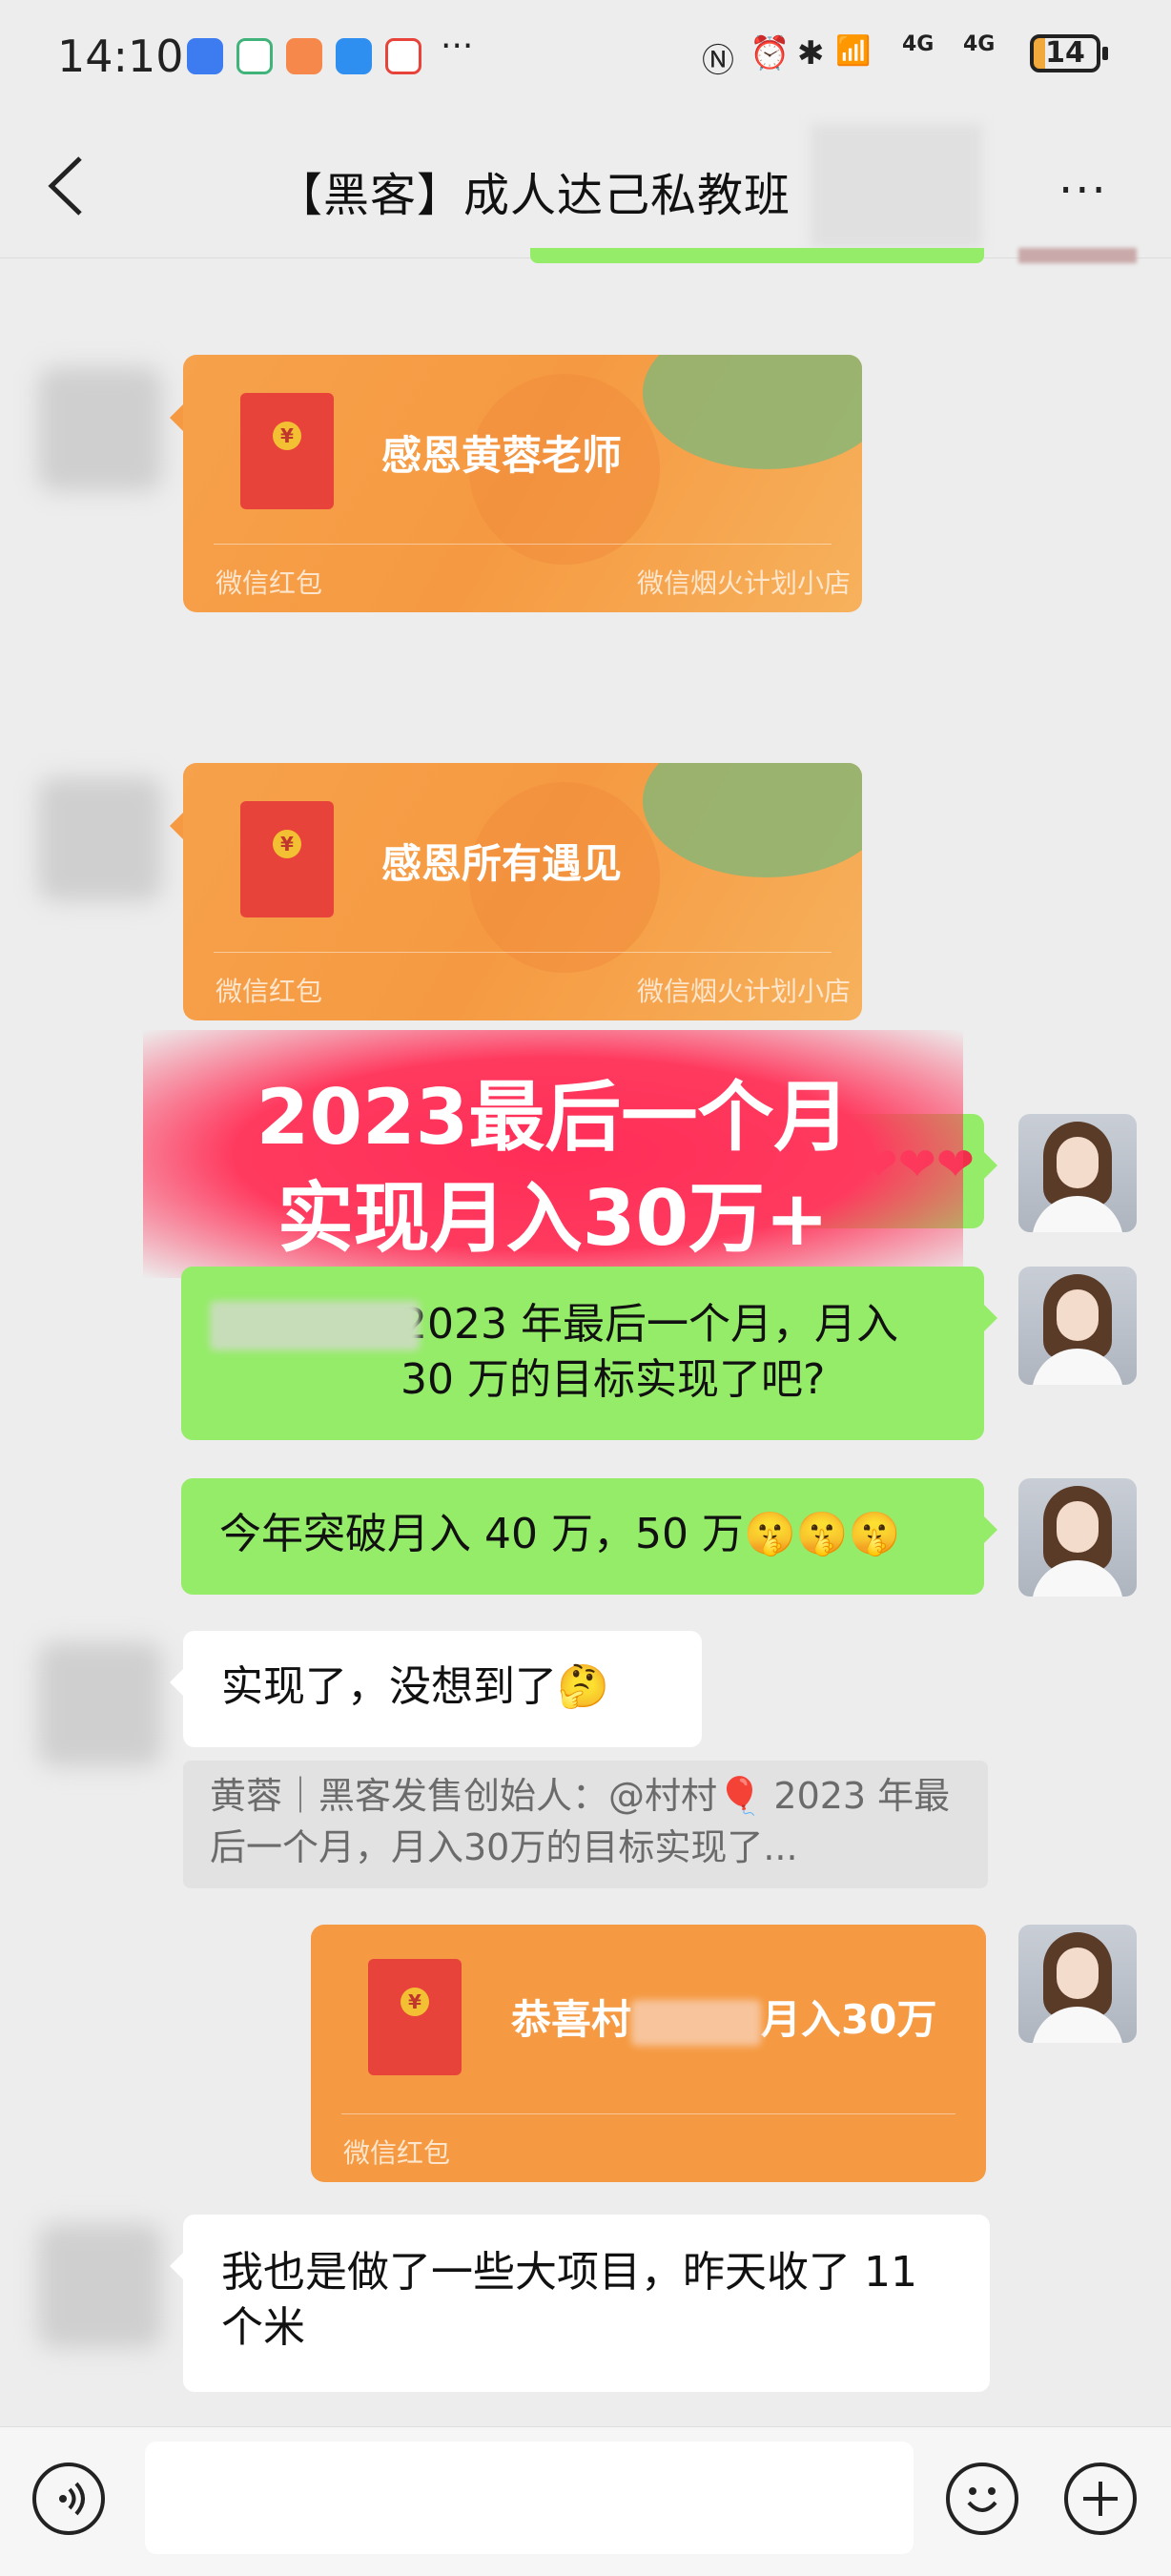 This screenshot has width=1171, height=2576. I want to click on nfc-icon: Ⓝ, so click(718, 61).